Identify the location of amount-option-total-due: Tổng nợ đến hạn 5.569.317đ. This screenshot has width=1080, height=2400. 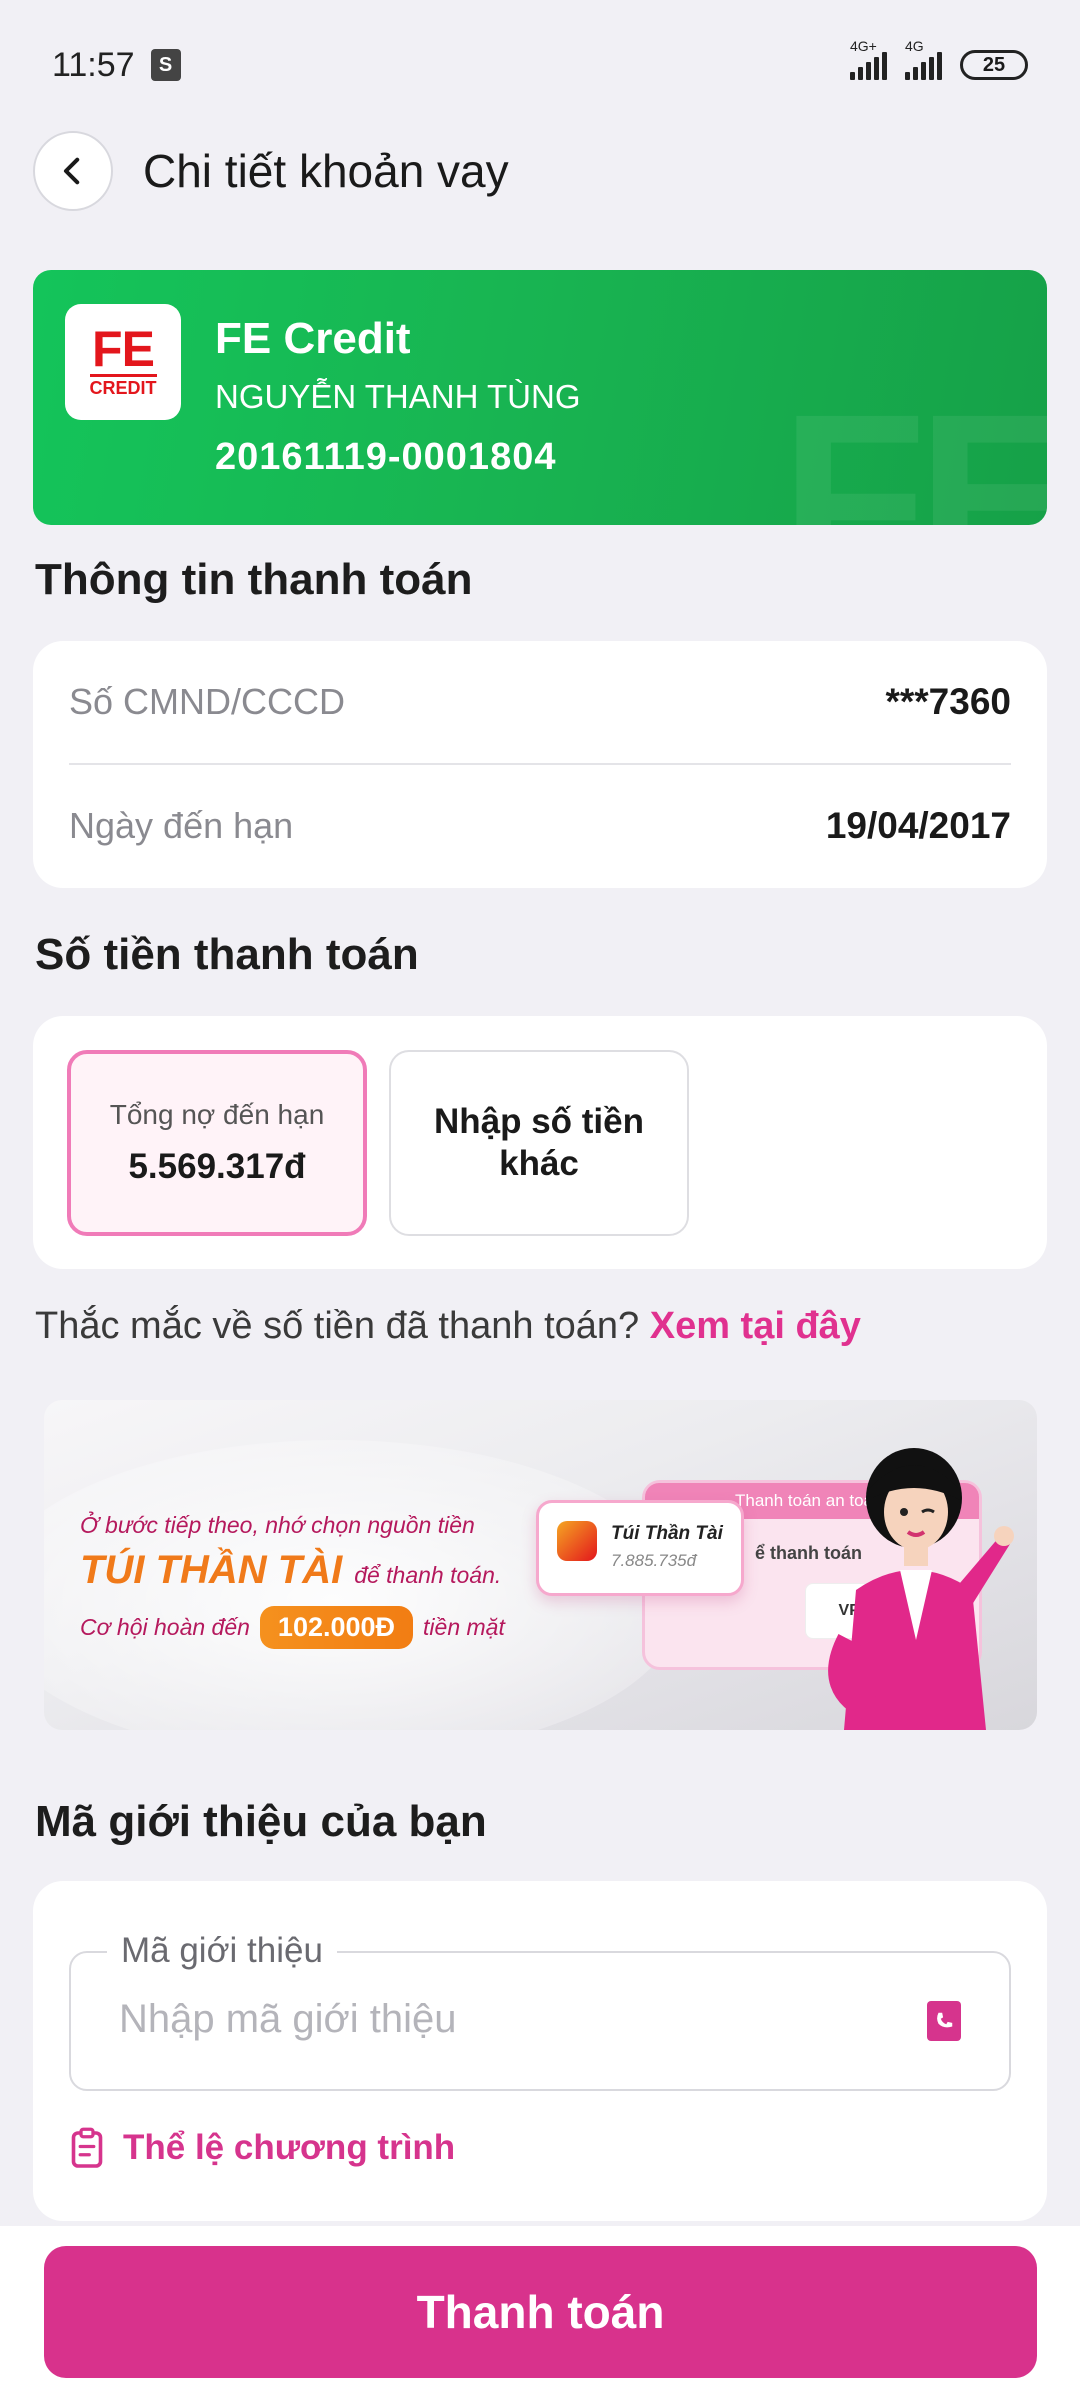
(217, 1143).